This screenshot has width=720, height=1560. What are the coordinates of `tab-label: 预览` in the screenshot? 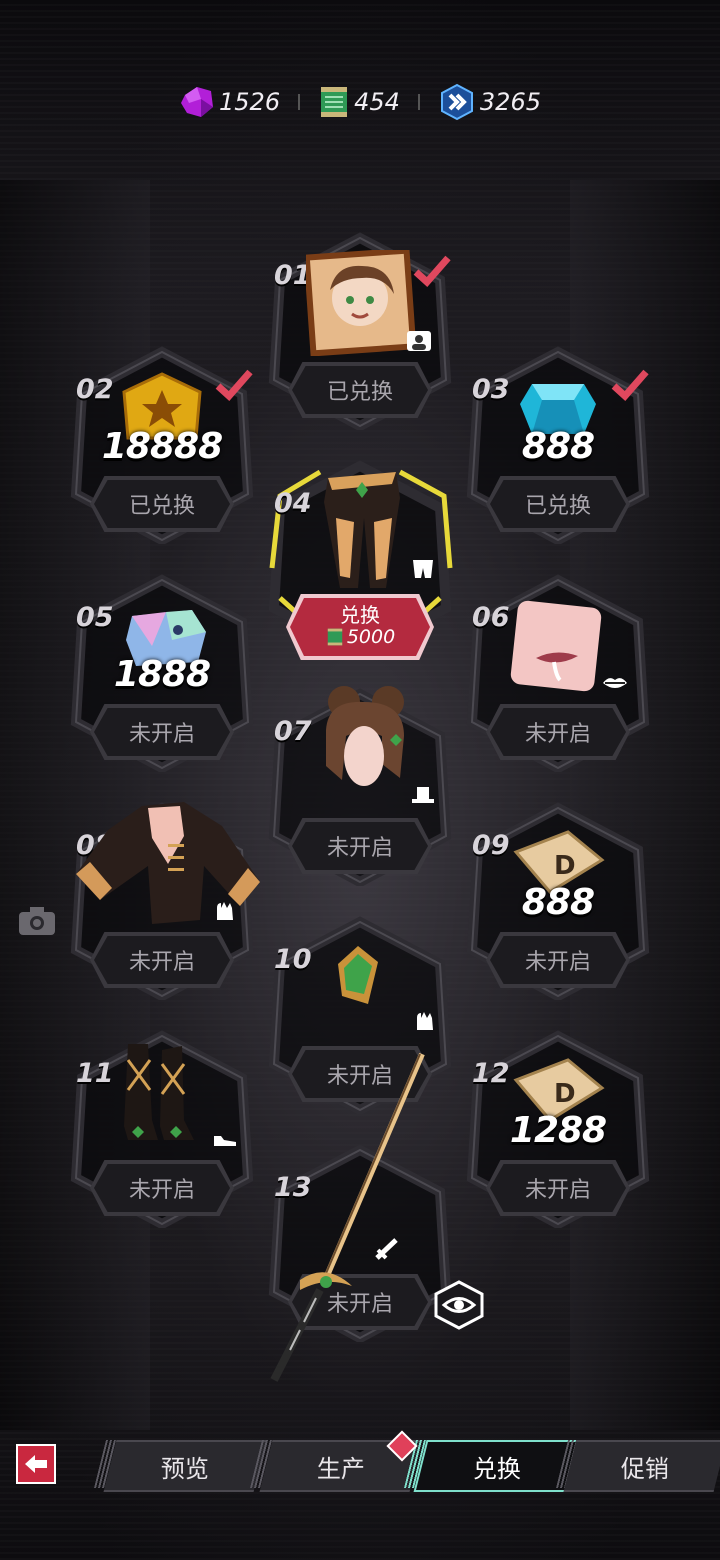 It's located at (185, 1468).